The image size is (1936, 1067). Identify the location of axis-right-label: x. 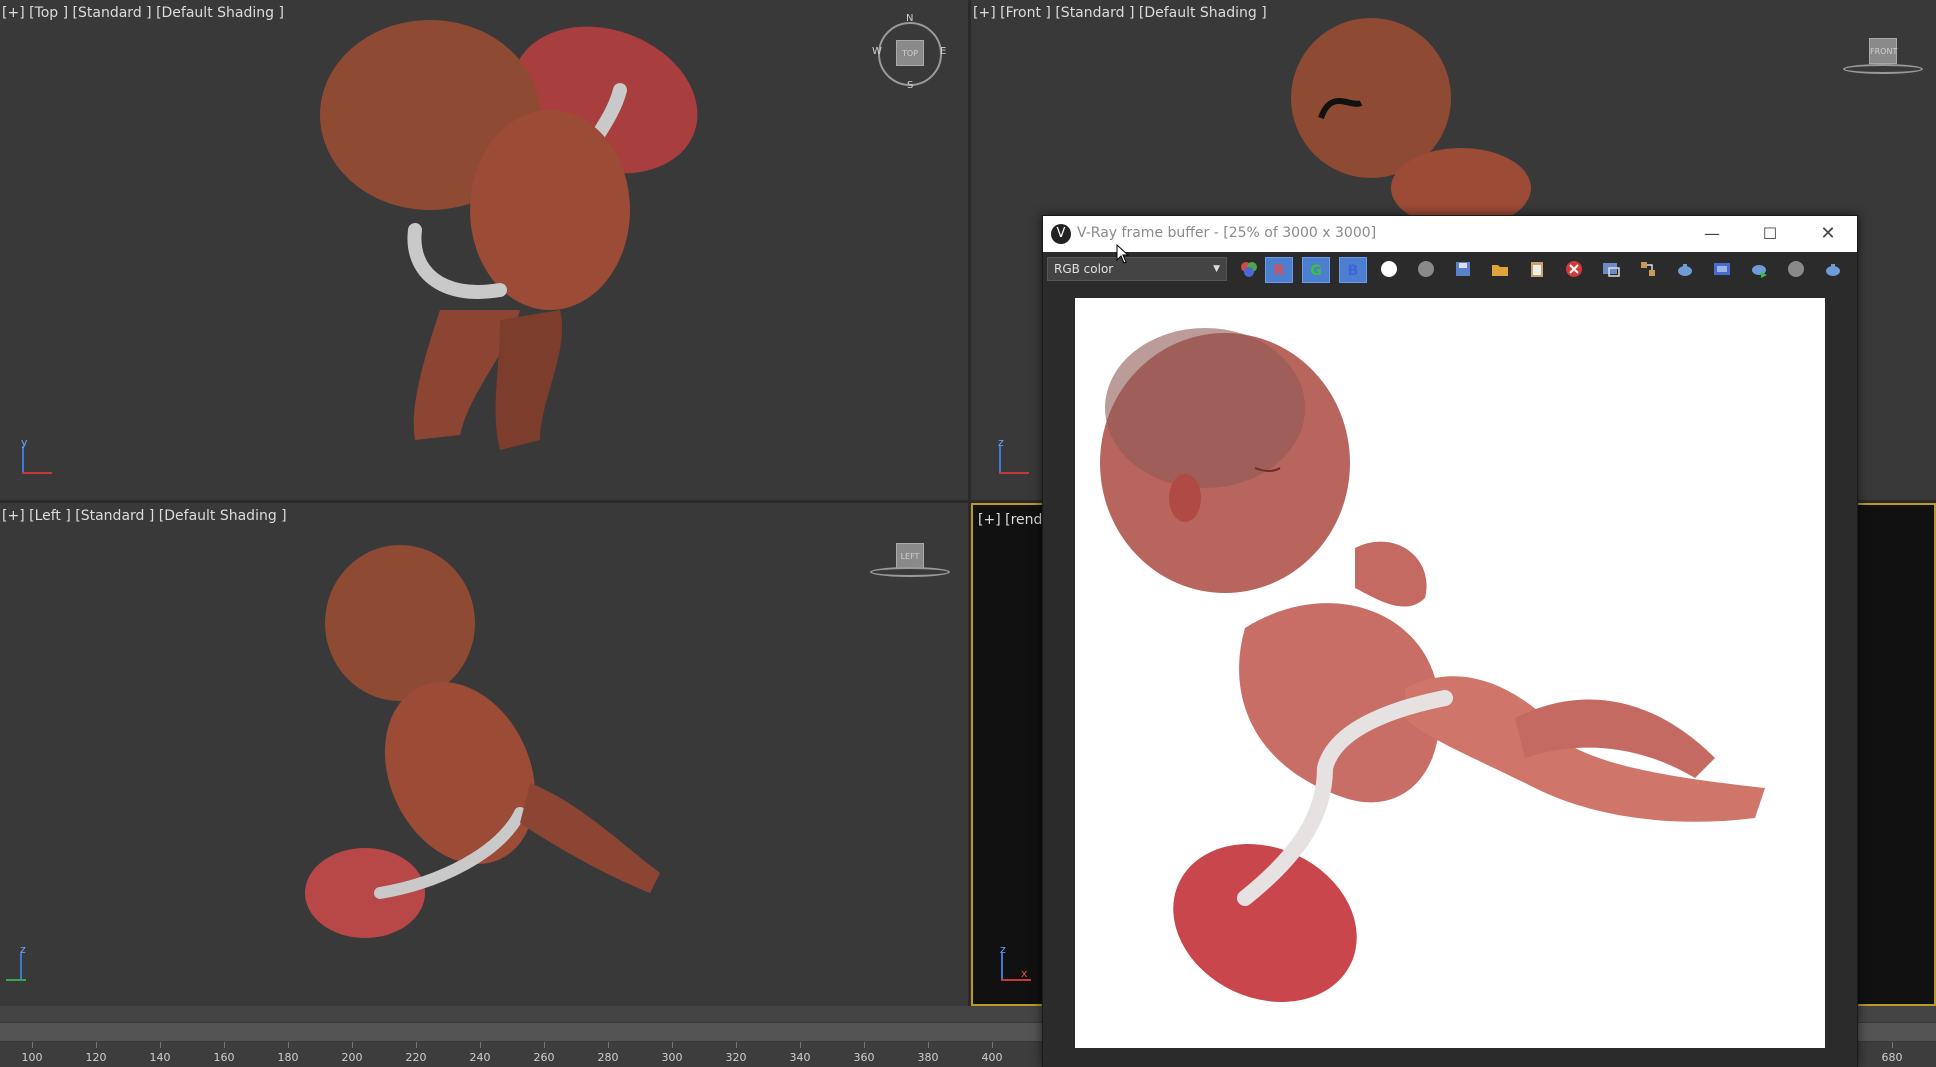
(1024, 973).